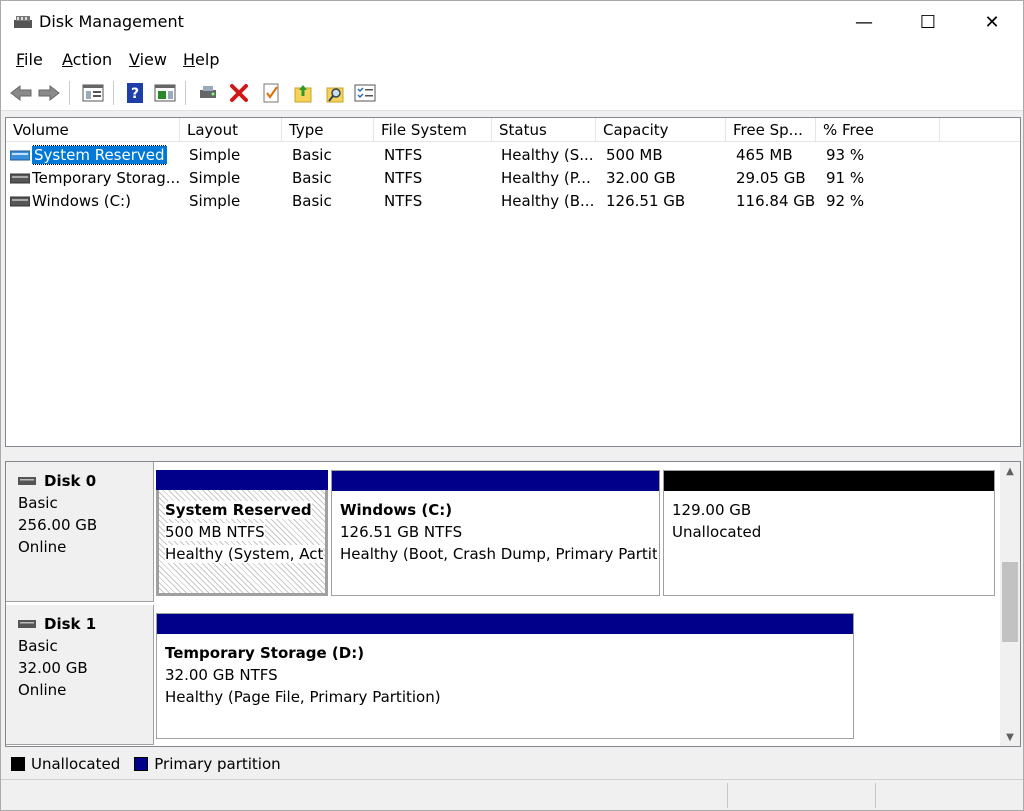  I want to click on partition-size-fs: 126.51 GB NTFS, so click(401, 532).